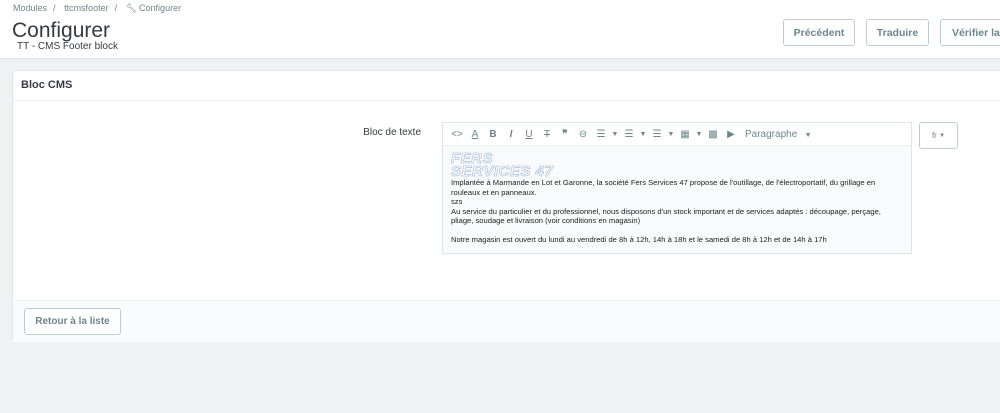 The width and height of the screenshot is (1000, 413). Describe the element at coordinates (713, 134) in the screenshot. I see `image-icon: ▩` at that location.